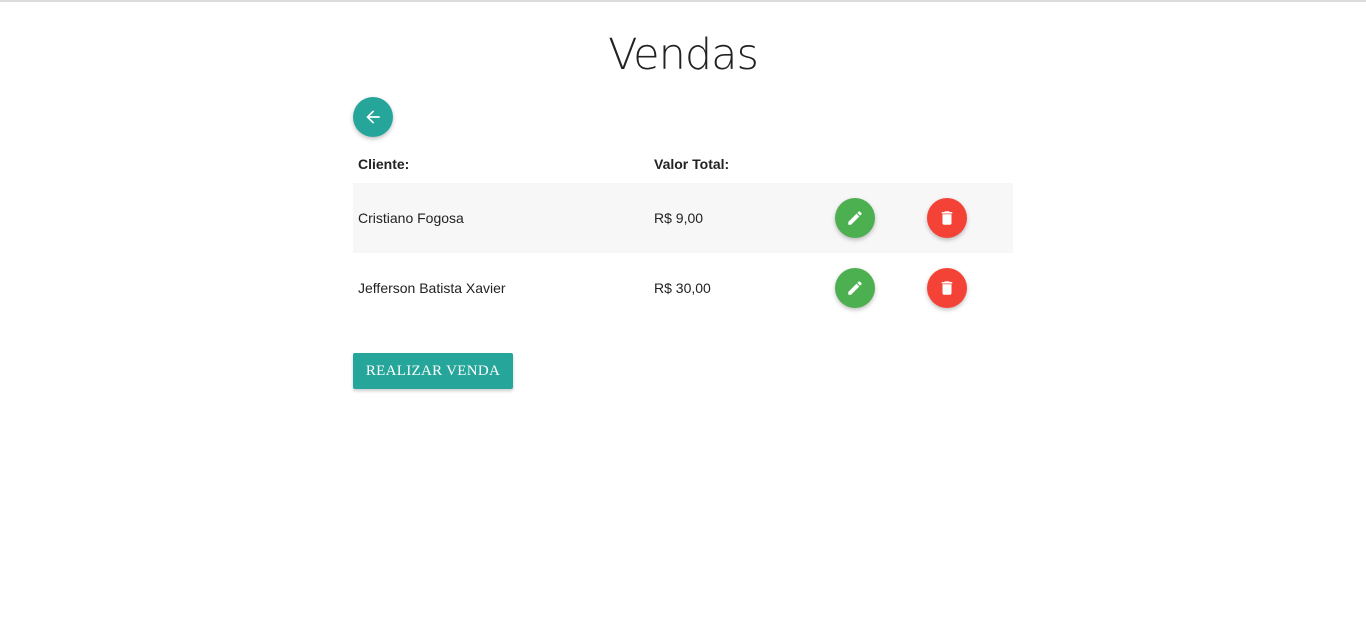  What do you see at coordinates (679, 218) in the screenshot?
I see `cell-total: R$ 9,00` at bounding box center [679, 218].